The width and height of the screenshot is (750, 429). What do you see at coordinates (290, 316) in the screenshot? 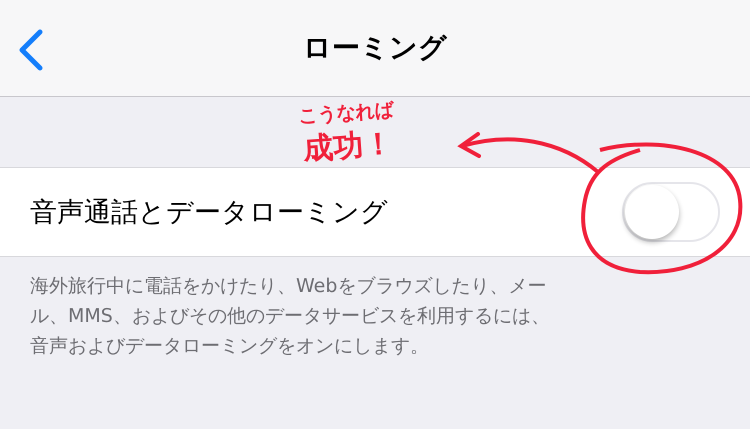
I see `footer-note: ル、MMS、およびその他のデータサービスを利用するには、` at bounding box center [290, 316].